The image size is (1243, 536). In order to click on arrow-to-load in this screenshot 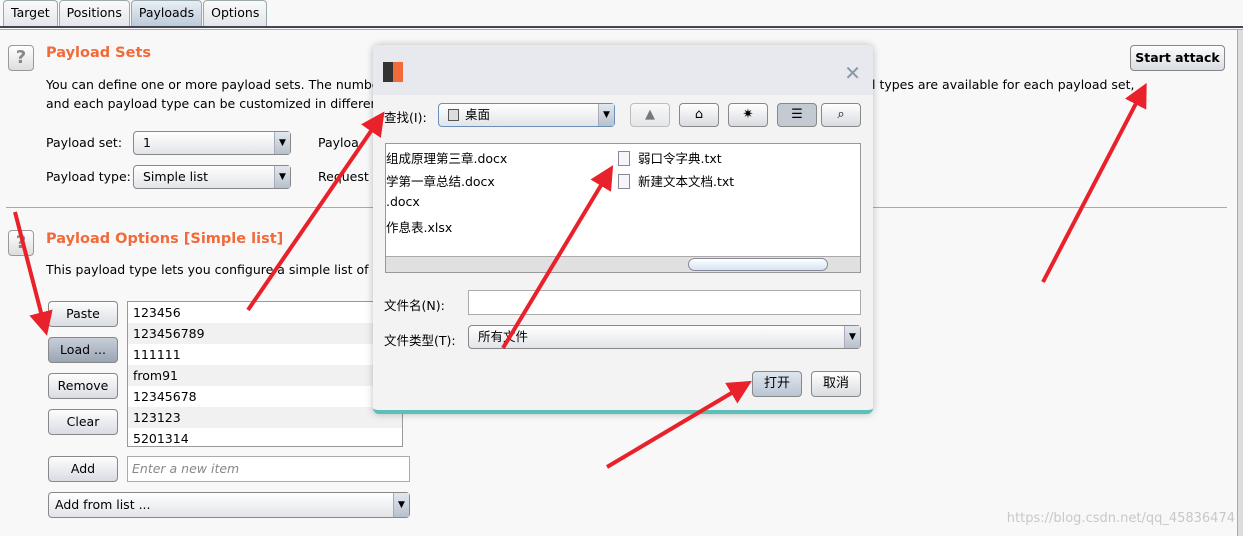, I will do `click(33, 273)`.